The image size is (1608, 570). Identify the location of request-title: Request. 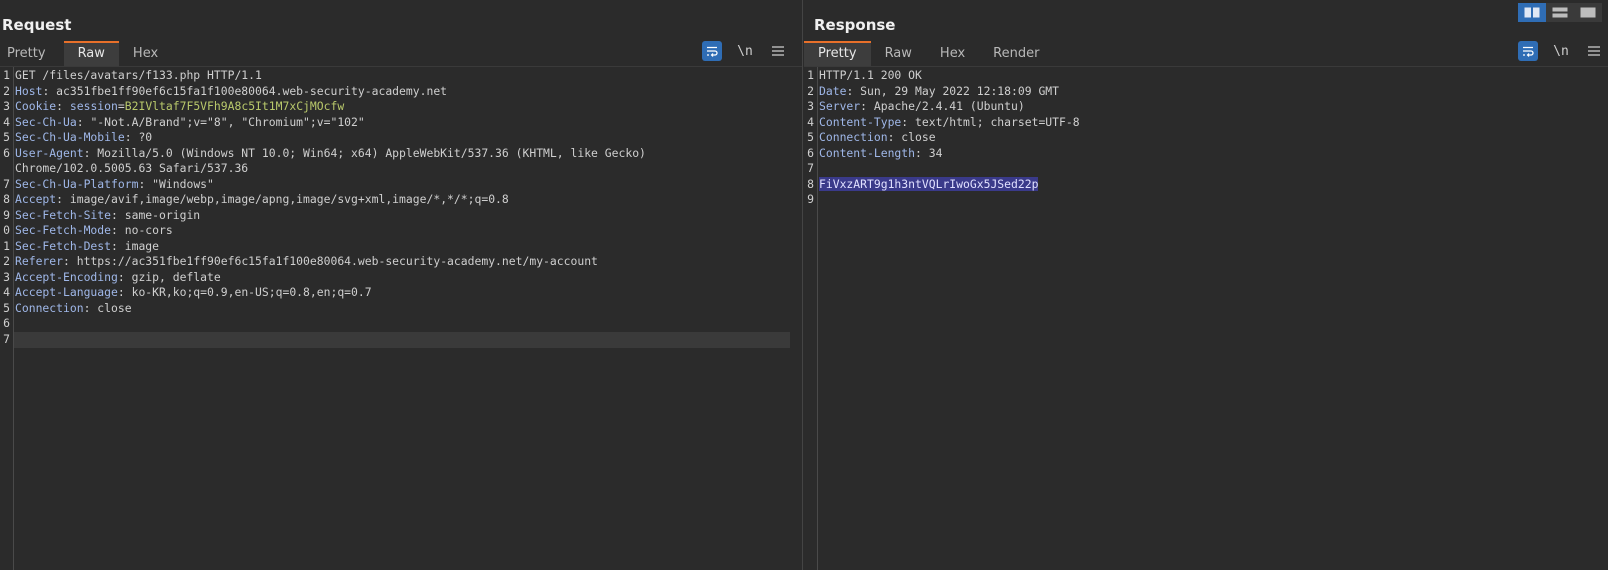
(37, 25).